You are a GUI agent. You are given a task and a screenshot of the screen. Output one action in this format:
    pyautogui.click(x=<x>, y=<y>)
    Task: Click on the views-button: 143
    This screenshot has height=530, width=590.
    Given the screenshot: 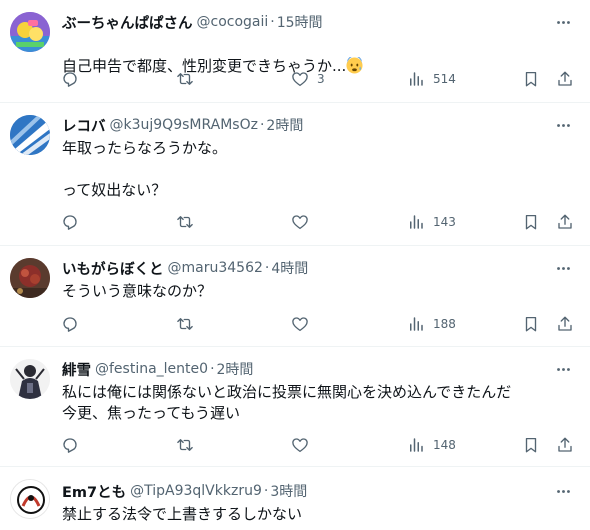 What is the action you would take?
    pyautogui.click(x=431, y=222)
    